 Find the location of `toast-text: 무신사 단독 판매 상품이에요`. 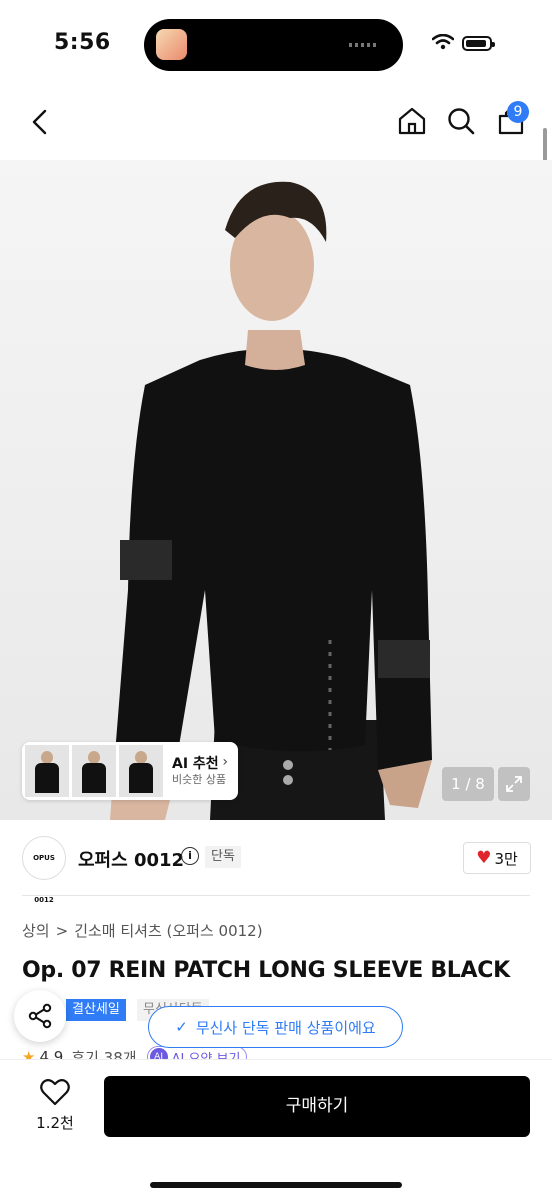

toast-text: 무신사 단독 판매 상품이에요 is located at coordinates (285, 1027).